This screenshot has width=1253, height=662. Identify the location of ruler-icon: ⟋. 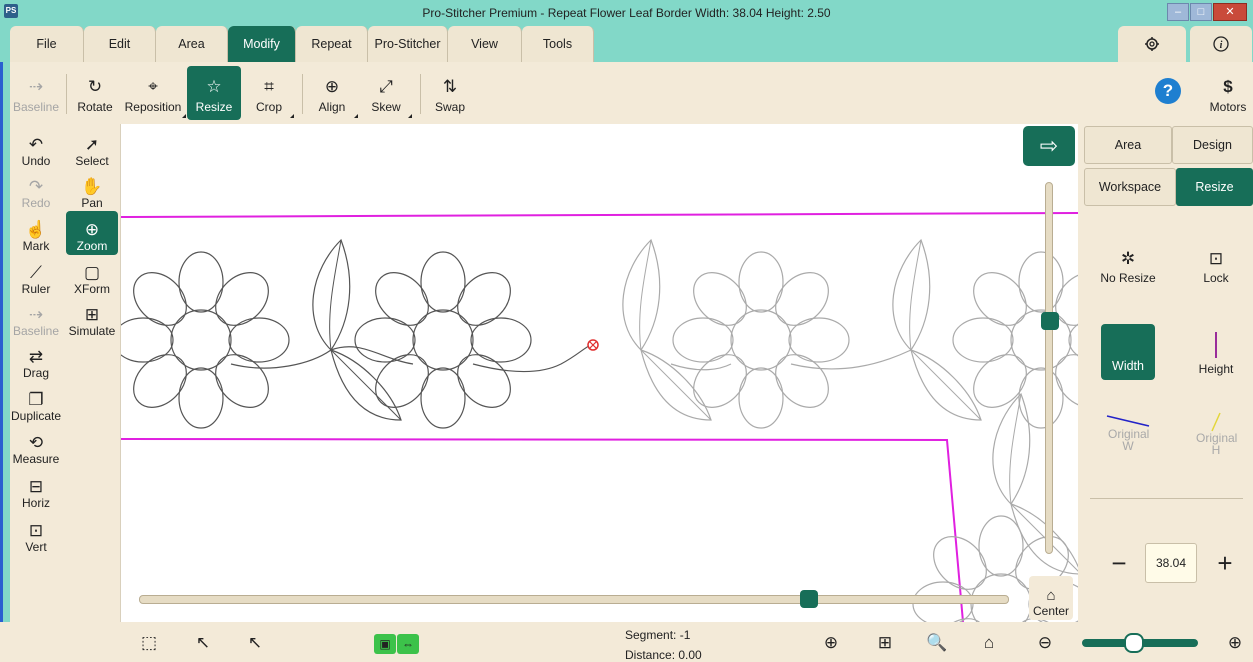
(36, 272).